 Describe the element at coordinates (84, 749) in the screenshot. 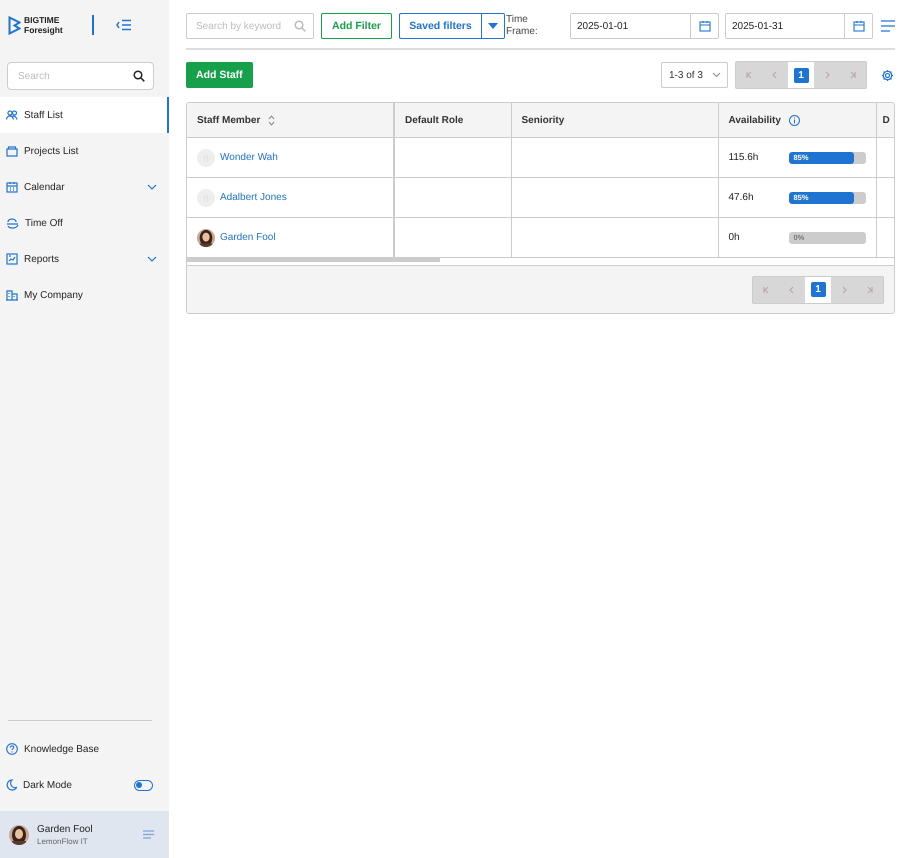

I see `nav-item: Knowledge Base` at that location.